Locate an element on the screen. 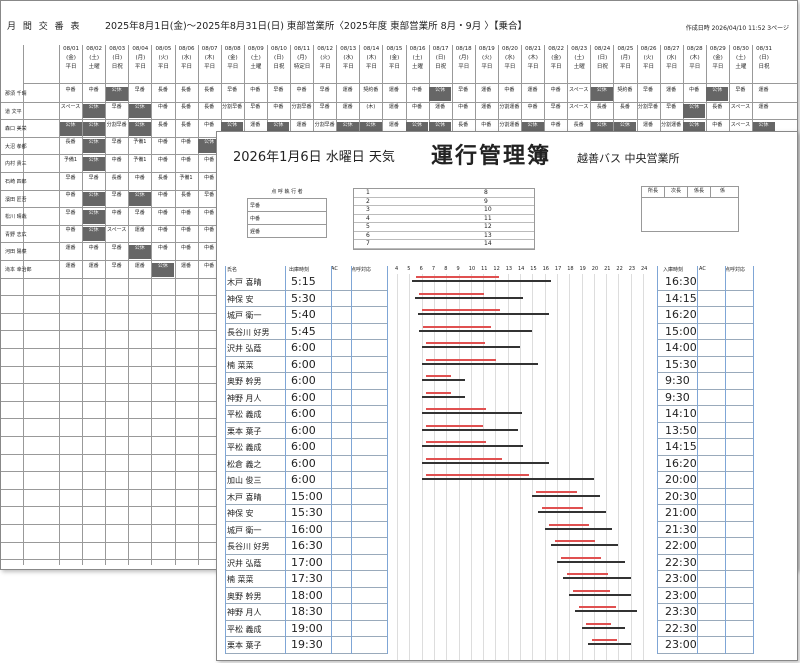 The image size is (800, 663). roster-header-line is located at coordinates (410, 83).